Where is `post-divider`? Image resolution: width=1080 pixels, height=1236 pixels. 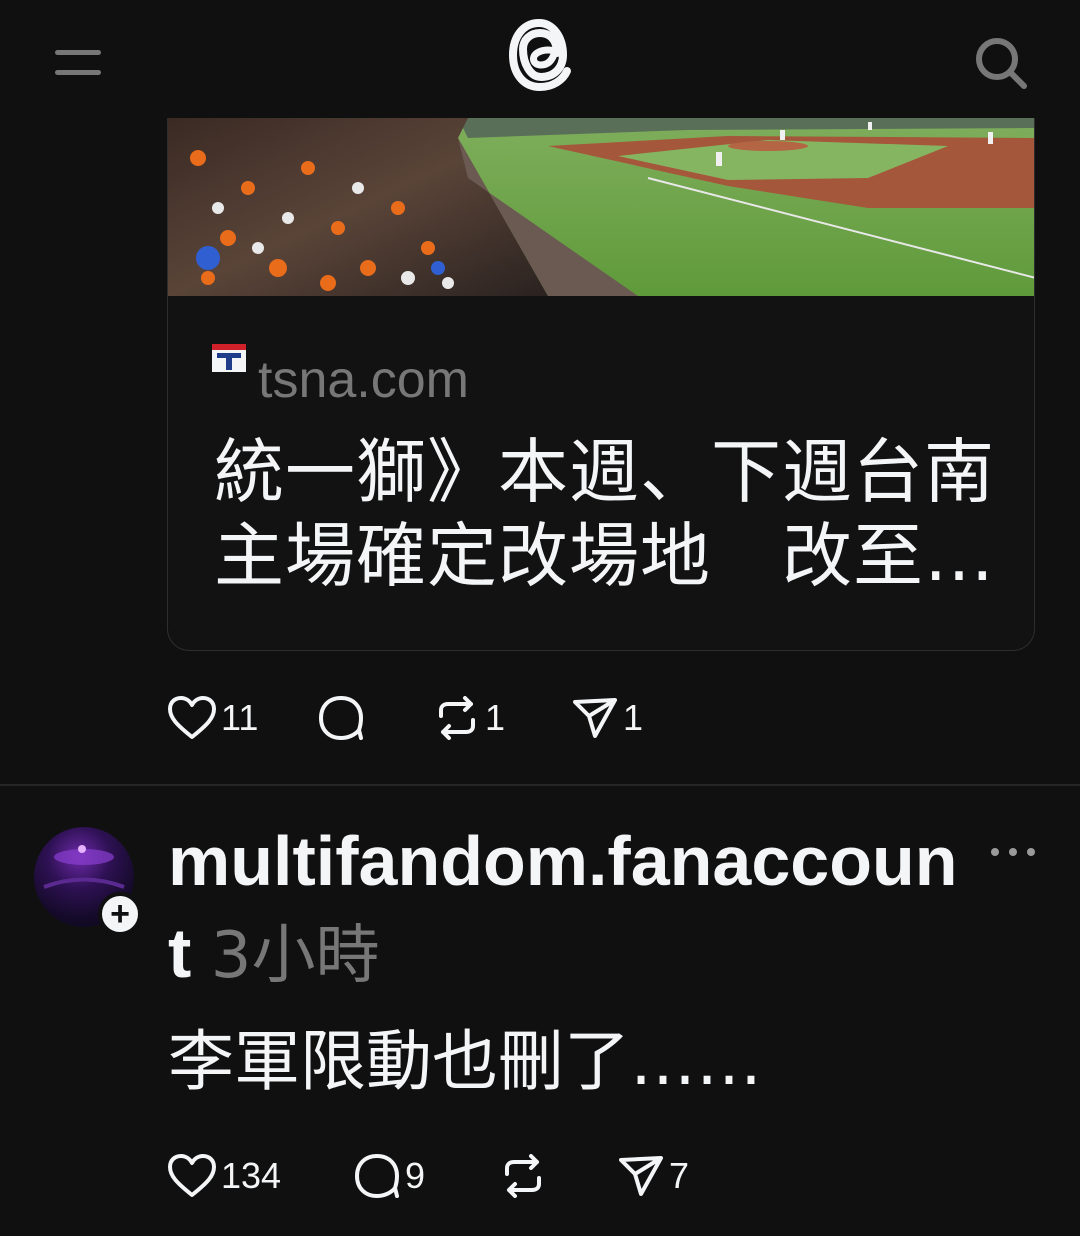
post-divider is located at coordinates (540, 785).